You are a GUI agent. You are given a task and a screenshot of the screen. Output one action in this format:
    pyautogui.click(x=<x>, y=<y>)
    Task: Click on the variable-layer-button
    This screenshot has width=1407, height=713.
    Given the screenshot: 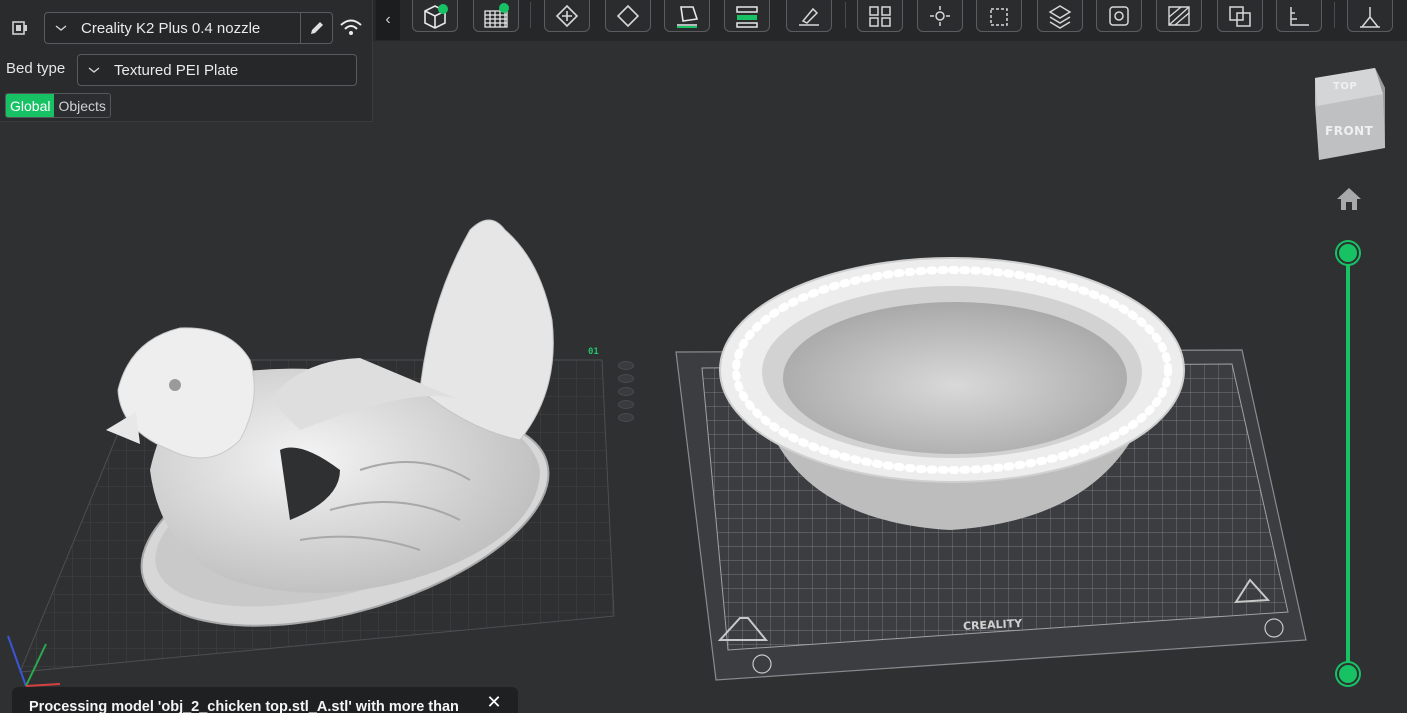 What is the action you would take?
    pyautogui.click(x=809, y=16)
    